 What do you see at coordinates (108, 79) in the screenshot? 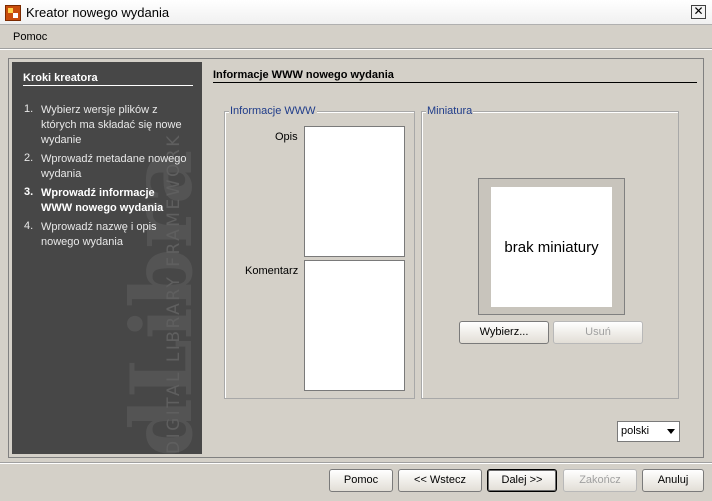
I see `steps-title: Kroki kreatora` at bounding box center [108, 79].